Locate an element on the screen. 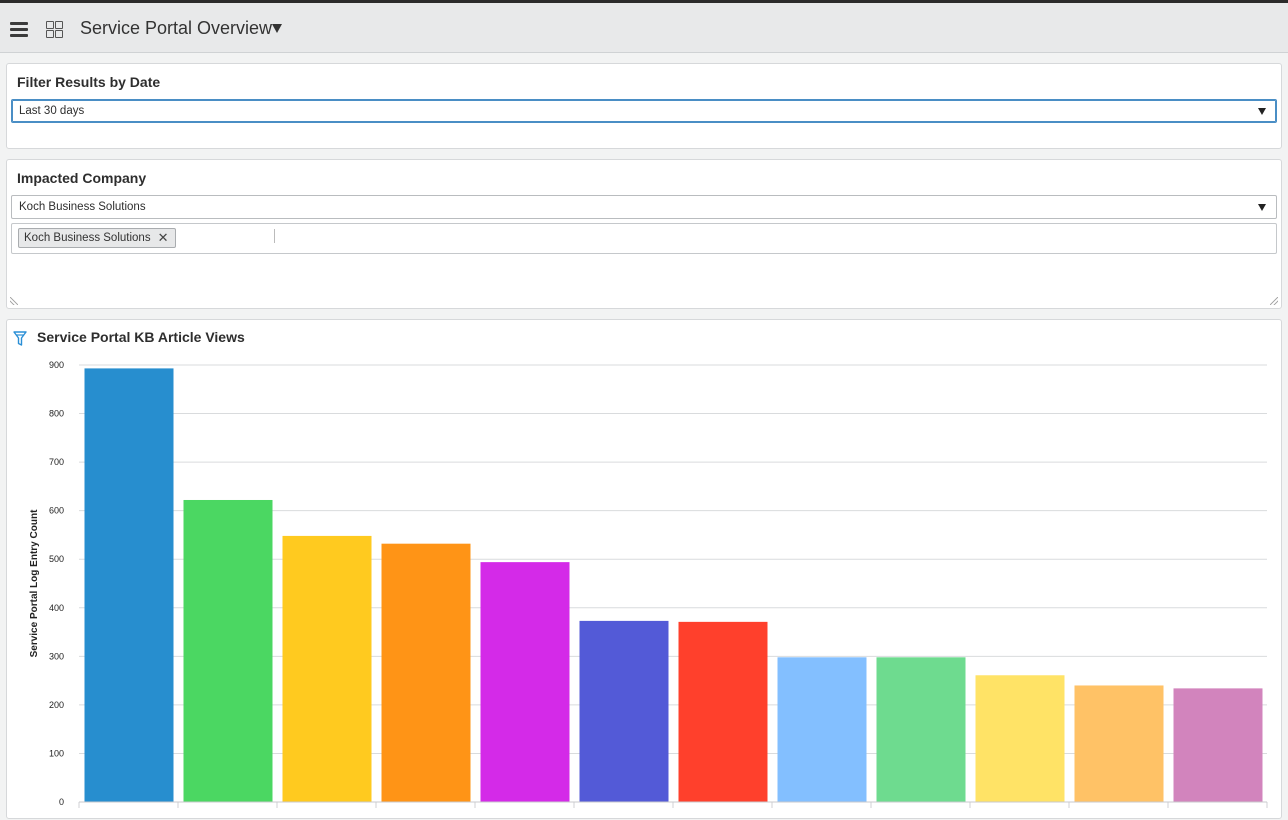 The width and height of the screenshot is (1288, 820). company-select: Koch Business Solutions is located at coordinates (644, 207).